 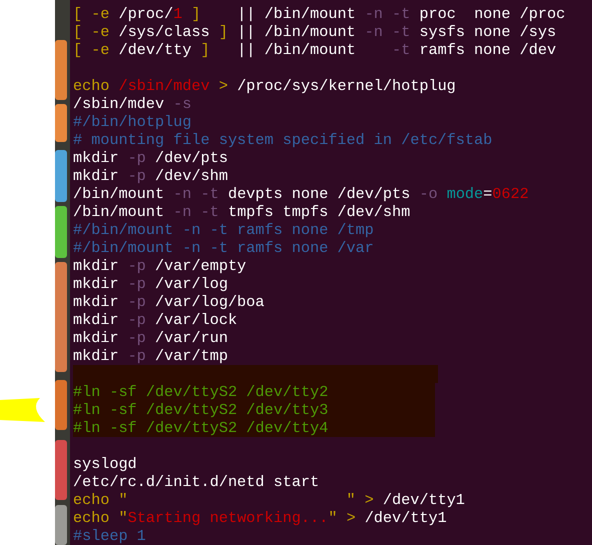 What do you see at coordinates (151, 176) in the screenshot?
I see `code-line: mkdir -p /dev/shm` at bounding box center [151, 176].